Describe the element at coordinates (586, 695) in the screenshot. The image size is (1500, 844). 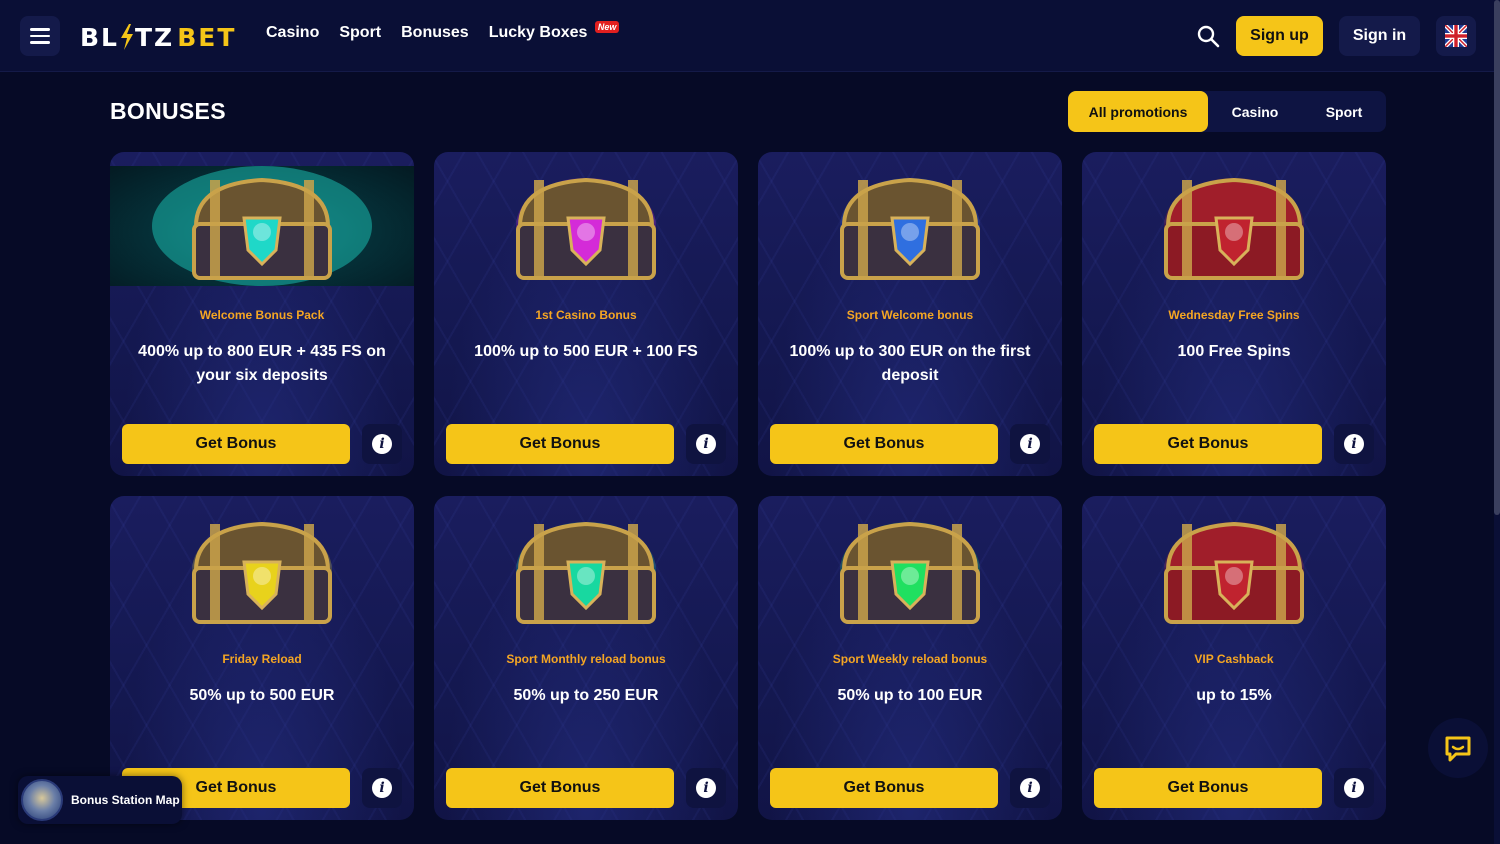
I see `bonus-title: 50% up to 250 EUR` at that location.